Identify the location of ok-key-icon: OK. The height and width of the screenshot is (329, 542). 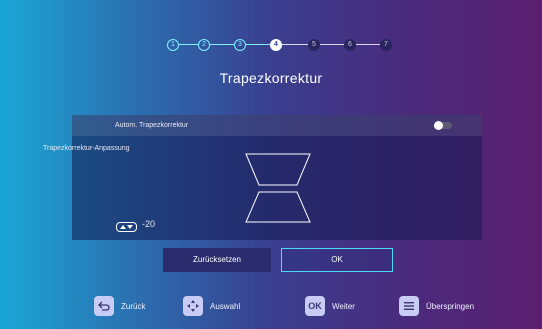
(315, 306).